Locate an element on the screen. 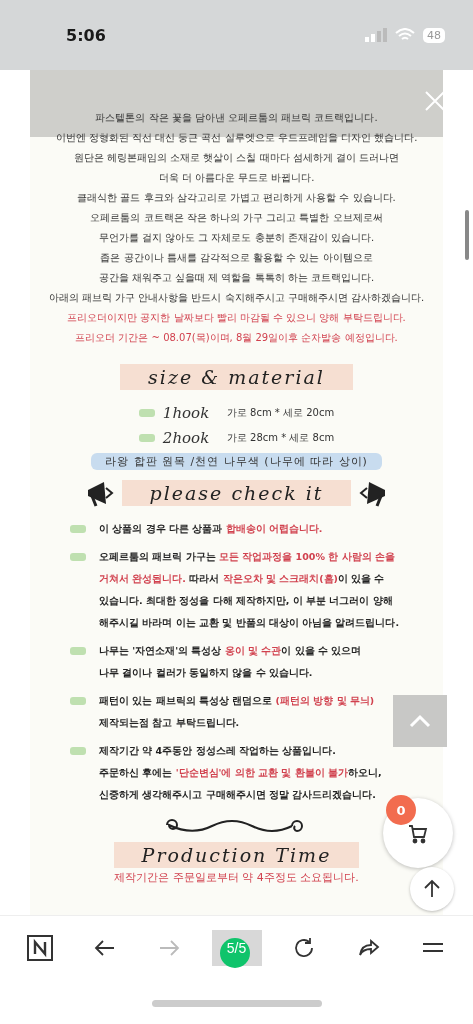  material-label: 라왕 합판 원목 /천연 나무색 (나무에 따라 상이) is located at coordinates (236, 461).